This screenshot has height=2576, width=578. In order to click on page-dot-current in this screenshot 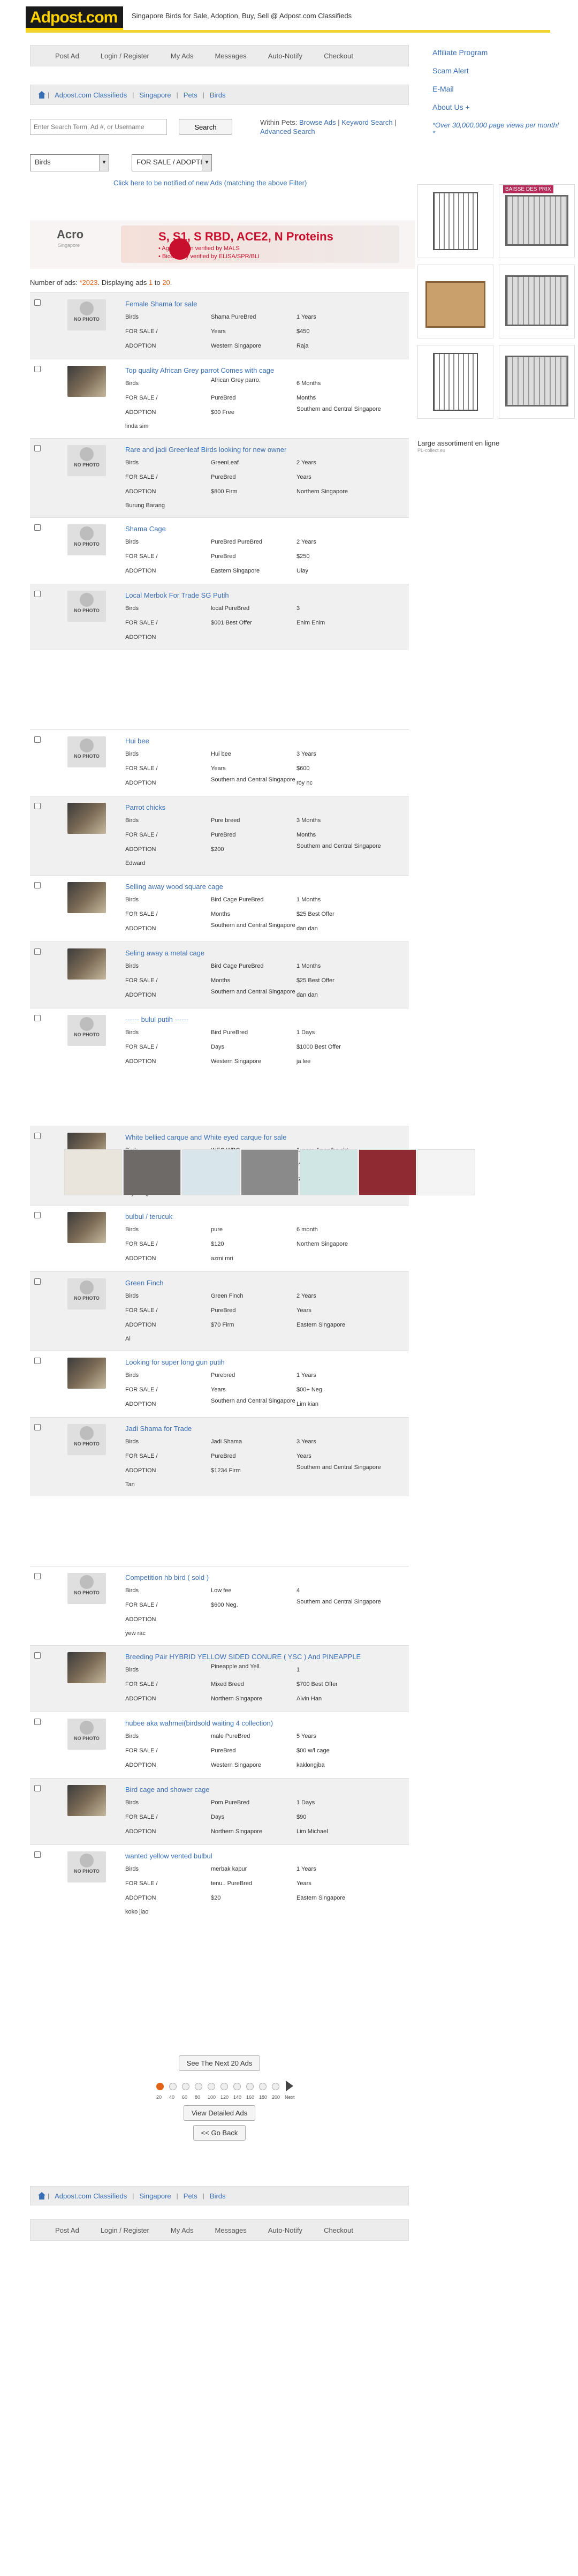, I will do `click(160, 2086)`.